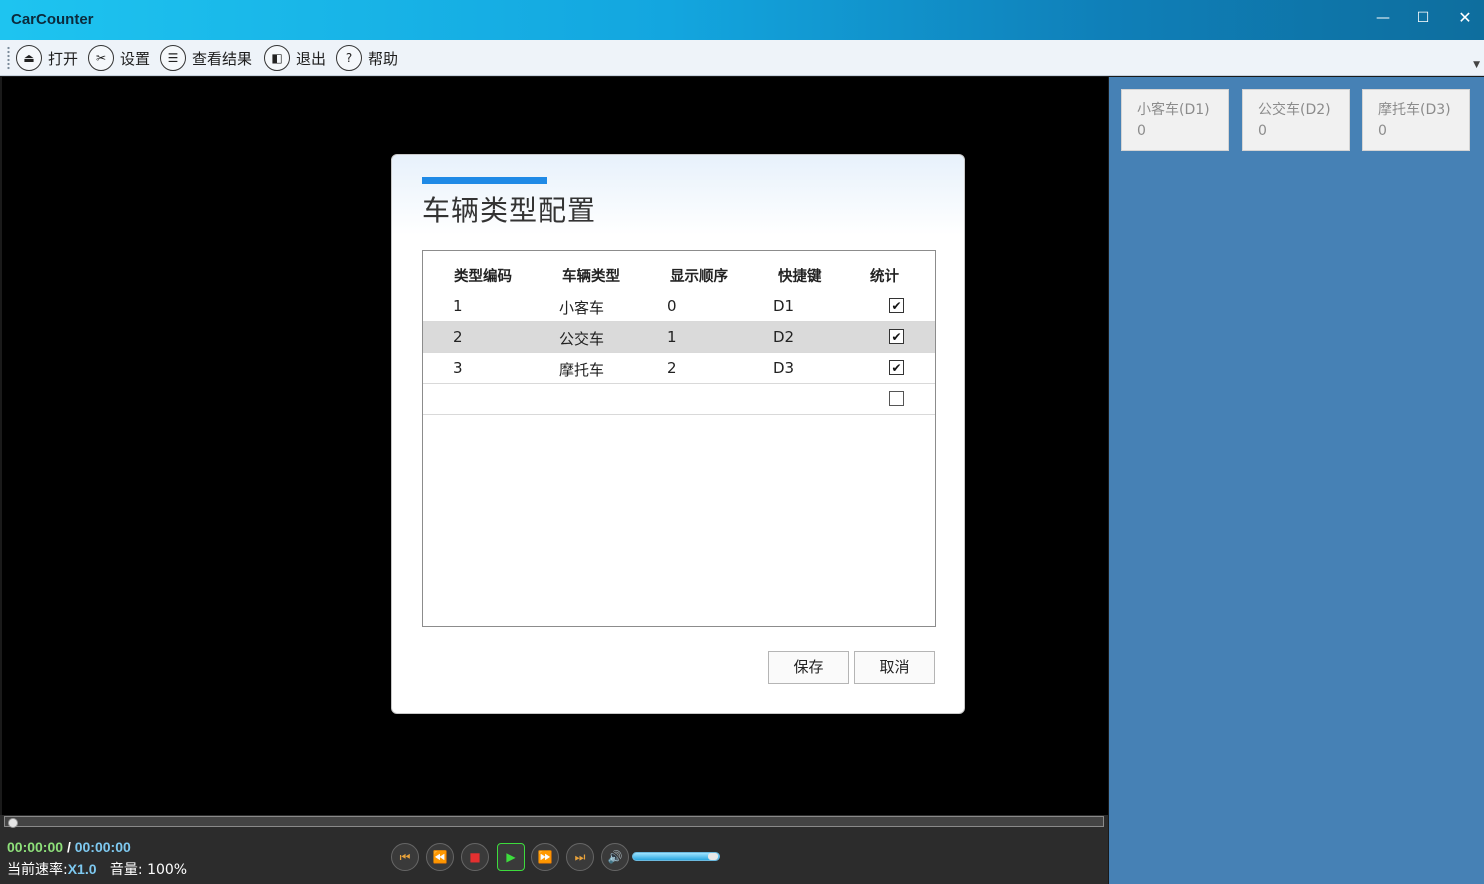 The image size is (1484, 884). Describe the element at coordinates (896, 398) in the screenshot. I see `count-checkbox` at that location.